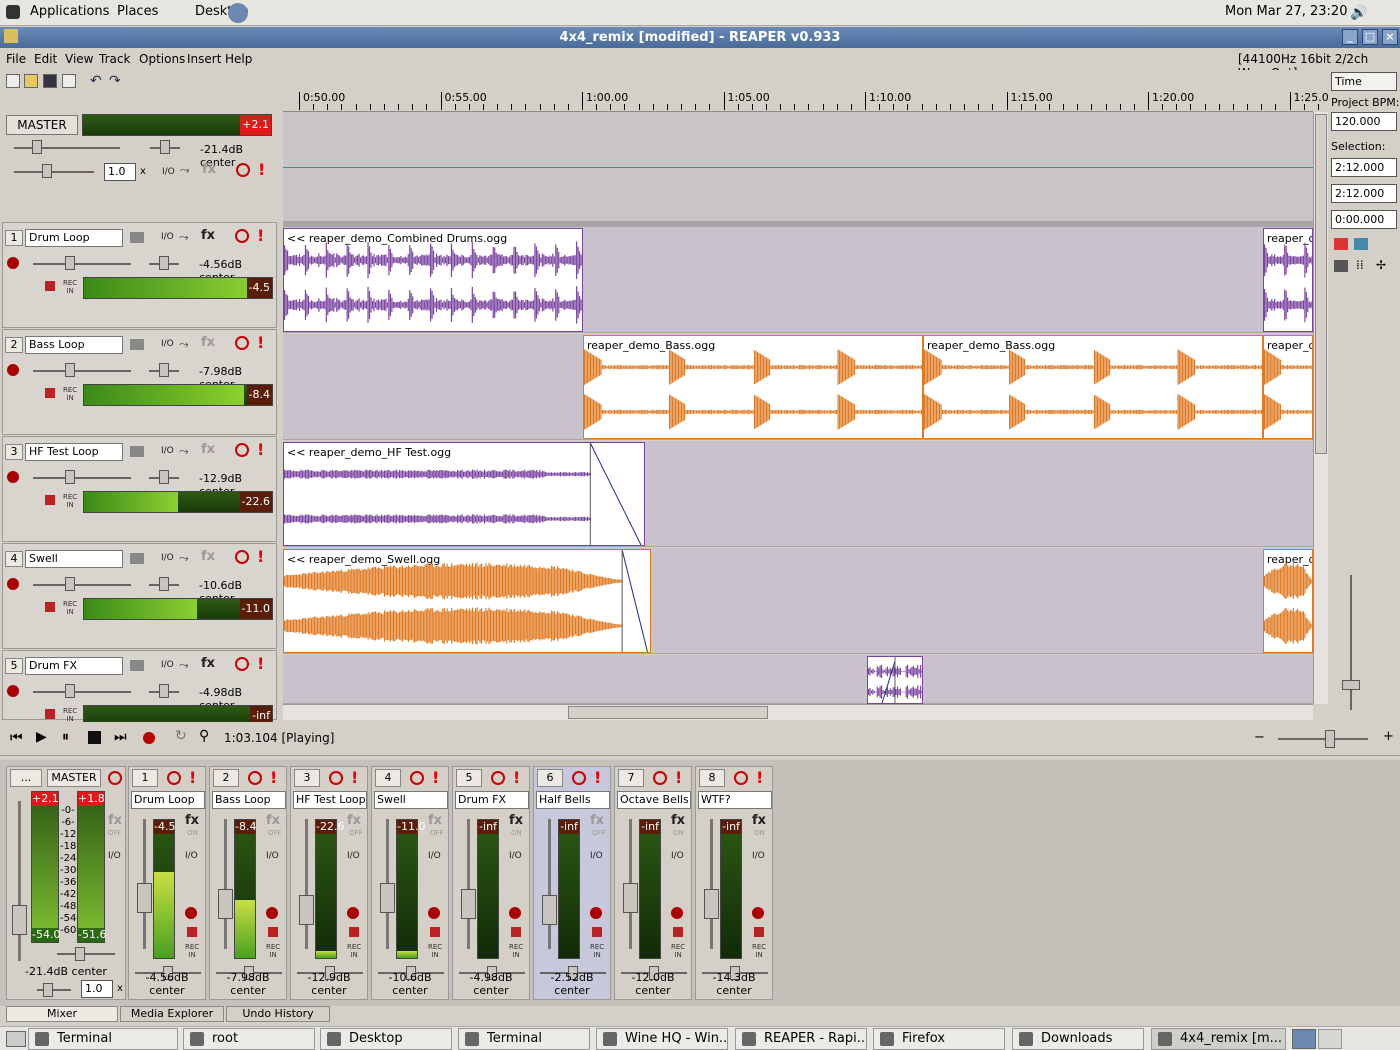 The height and width of the screenshot is (1050, 1400). I want to click on close-button: ×, so click(1390, 37).